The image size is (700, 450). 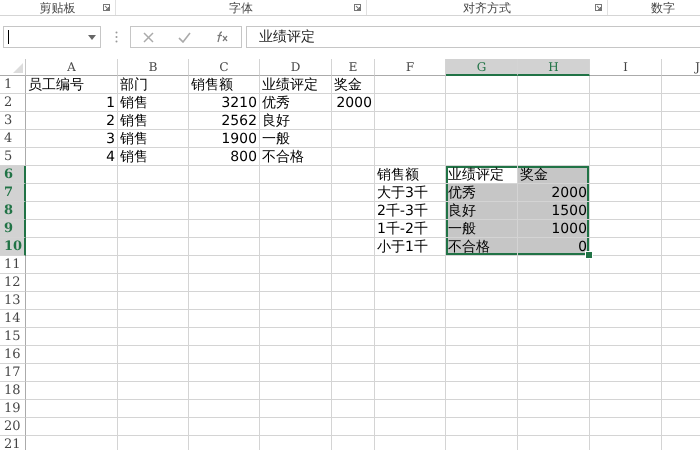 What do you see at coordinates (71, 138) in the screenshot?
I see `table-cell: 3` at bounding box center [71, 138].